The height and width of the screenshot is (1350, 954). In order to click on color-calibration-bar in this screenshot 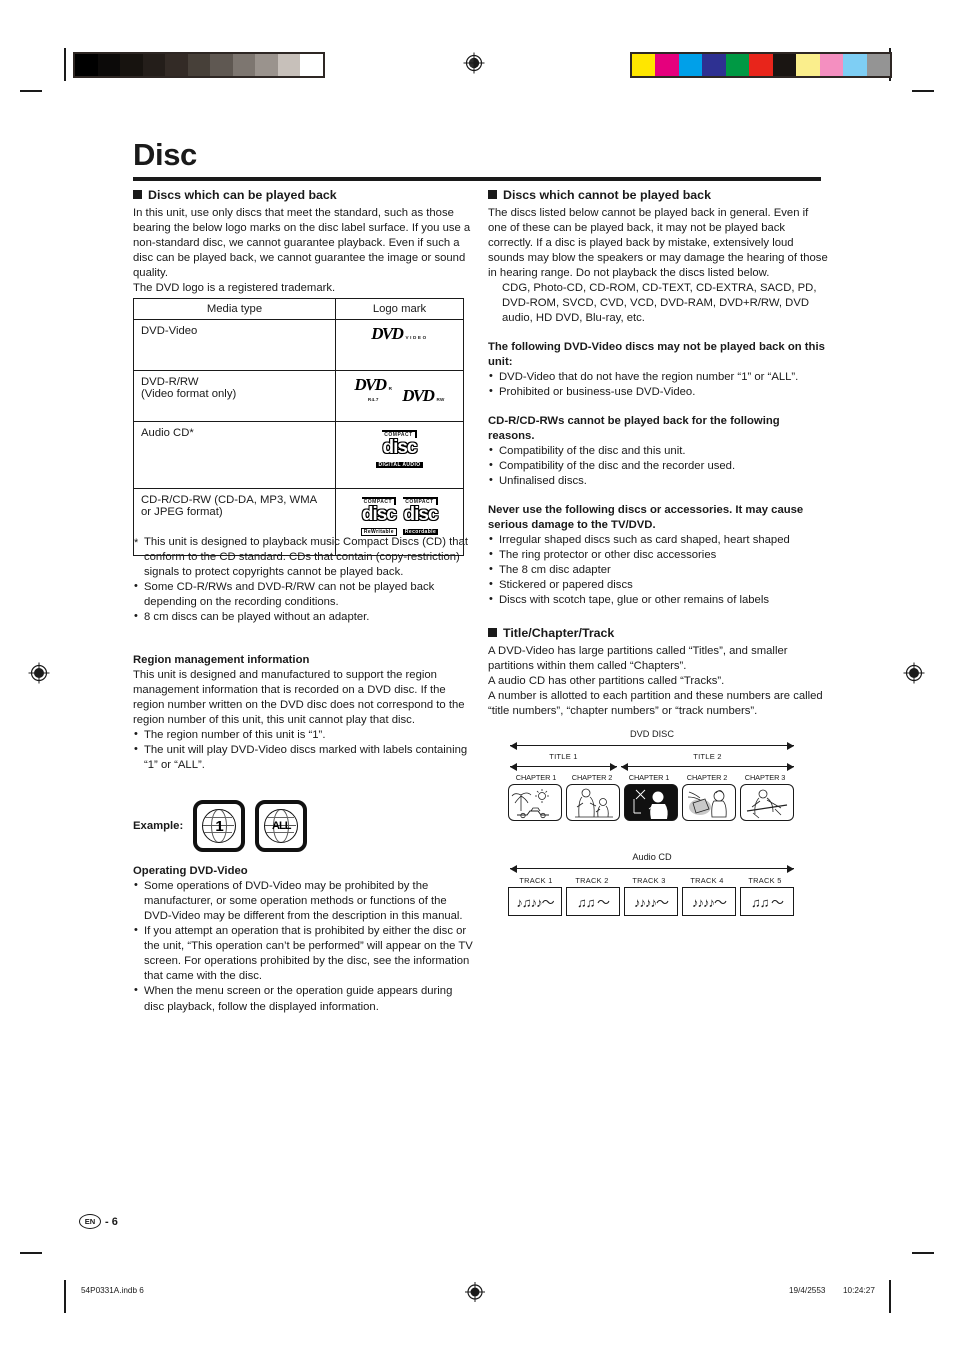, I will do `click(761, 65)`.